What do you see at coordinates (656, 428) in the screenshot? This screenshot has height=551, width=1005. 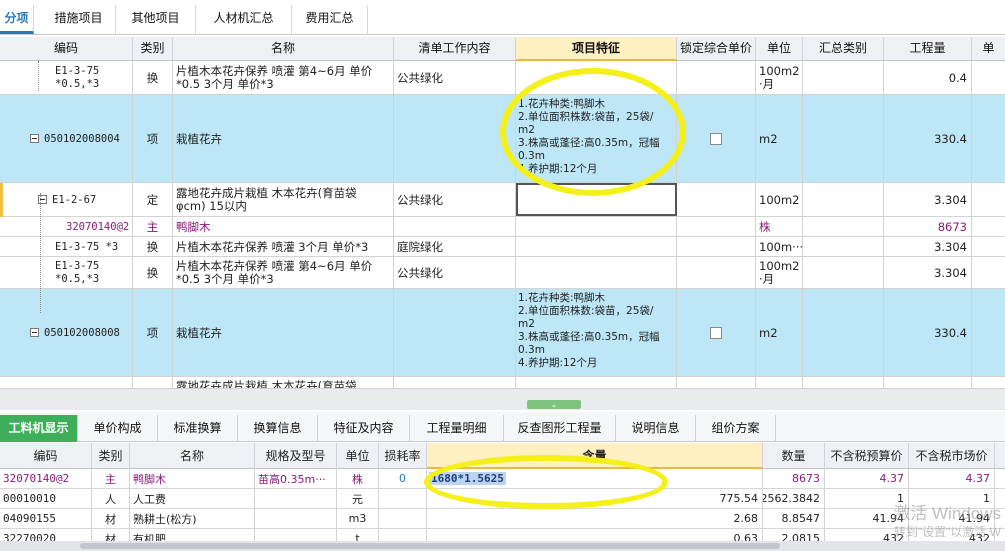 I see `tab-description-info: 说明信息` at bounding box center [656, 428].